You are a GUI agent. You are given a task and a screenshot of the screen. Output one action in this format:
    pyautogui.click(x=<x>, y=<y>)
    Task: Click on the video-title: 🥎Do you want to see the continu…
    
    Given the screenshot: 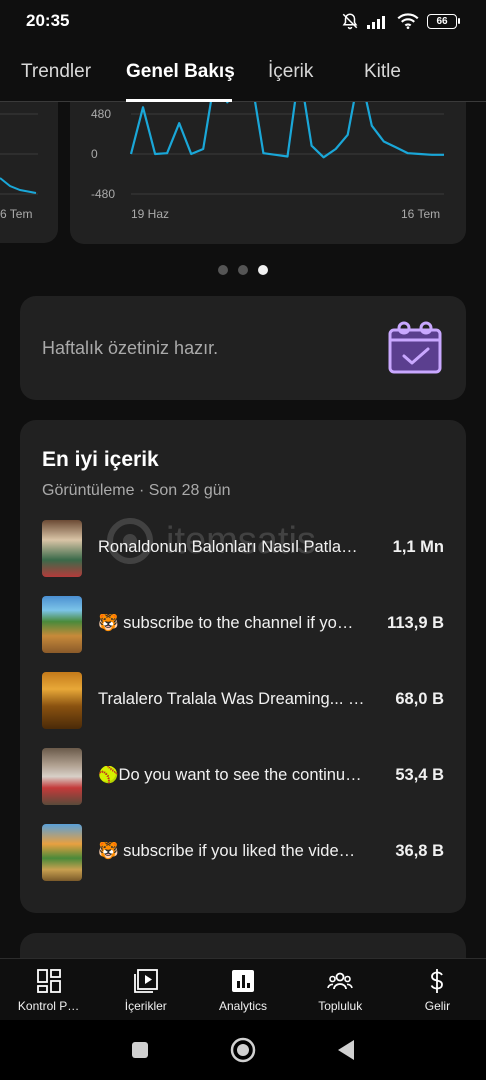 What is the action you would take?
    pyautogui.click(x=230, y=775)
    